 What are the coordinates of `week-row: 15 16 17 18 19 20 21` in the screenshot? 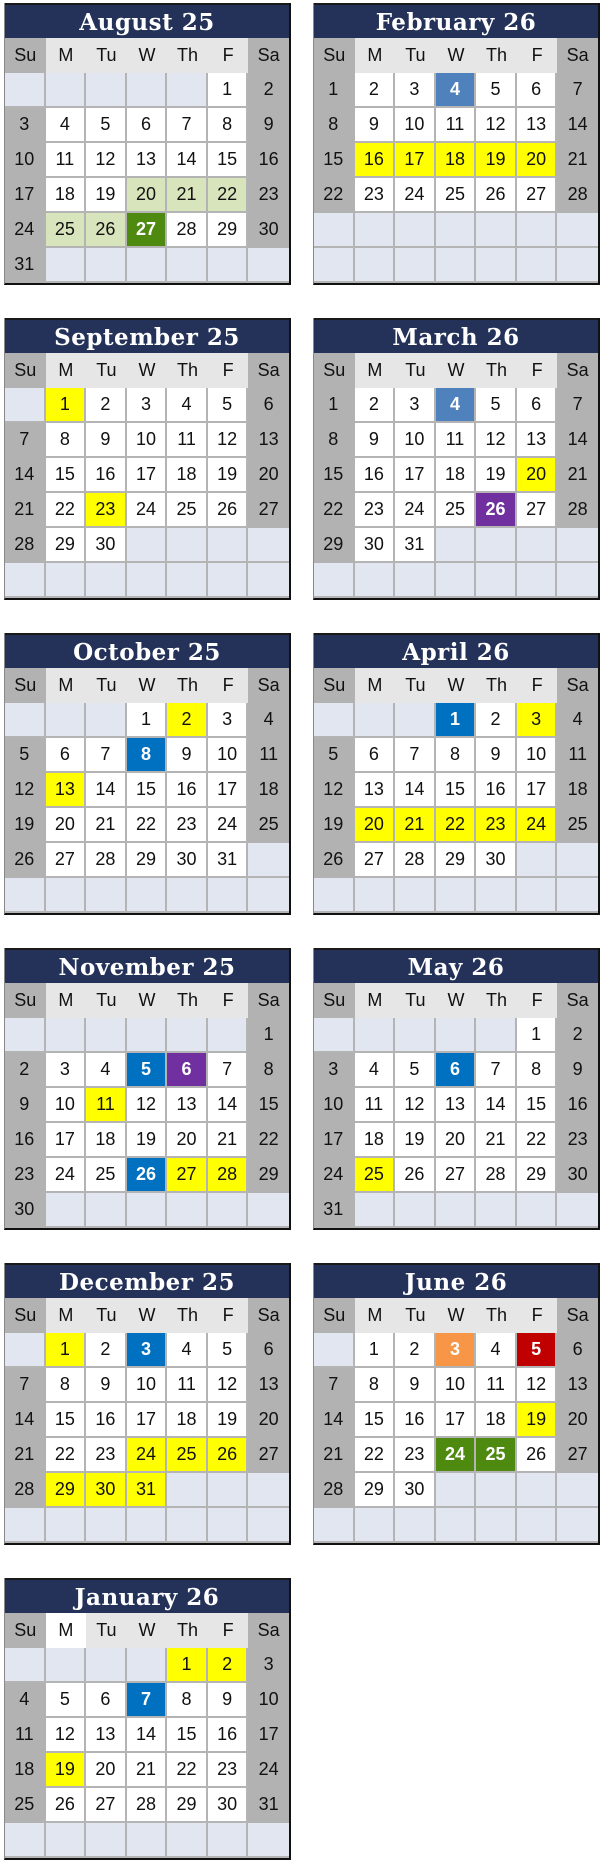 It's located at (456, 160).